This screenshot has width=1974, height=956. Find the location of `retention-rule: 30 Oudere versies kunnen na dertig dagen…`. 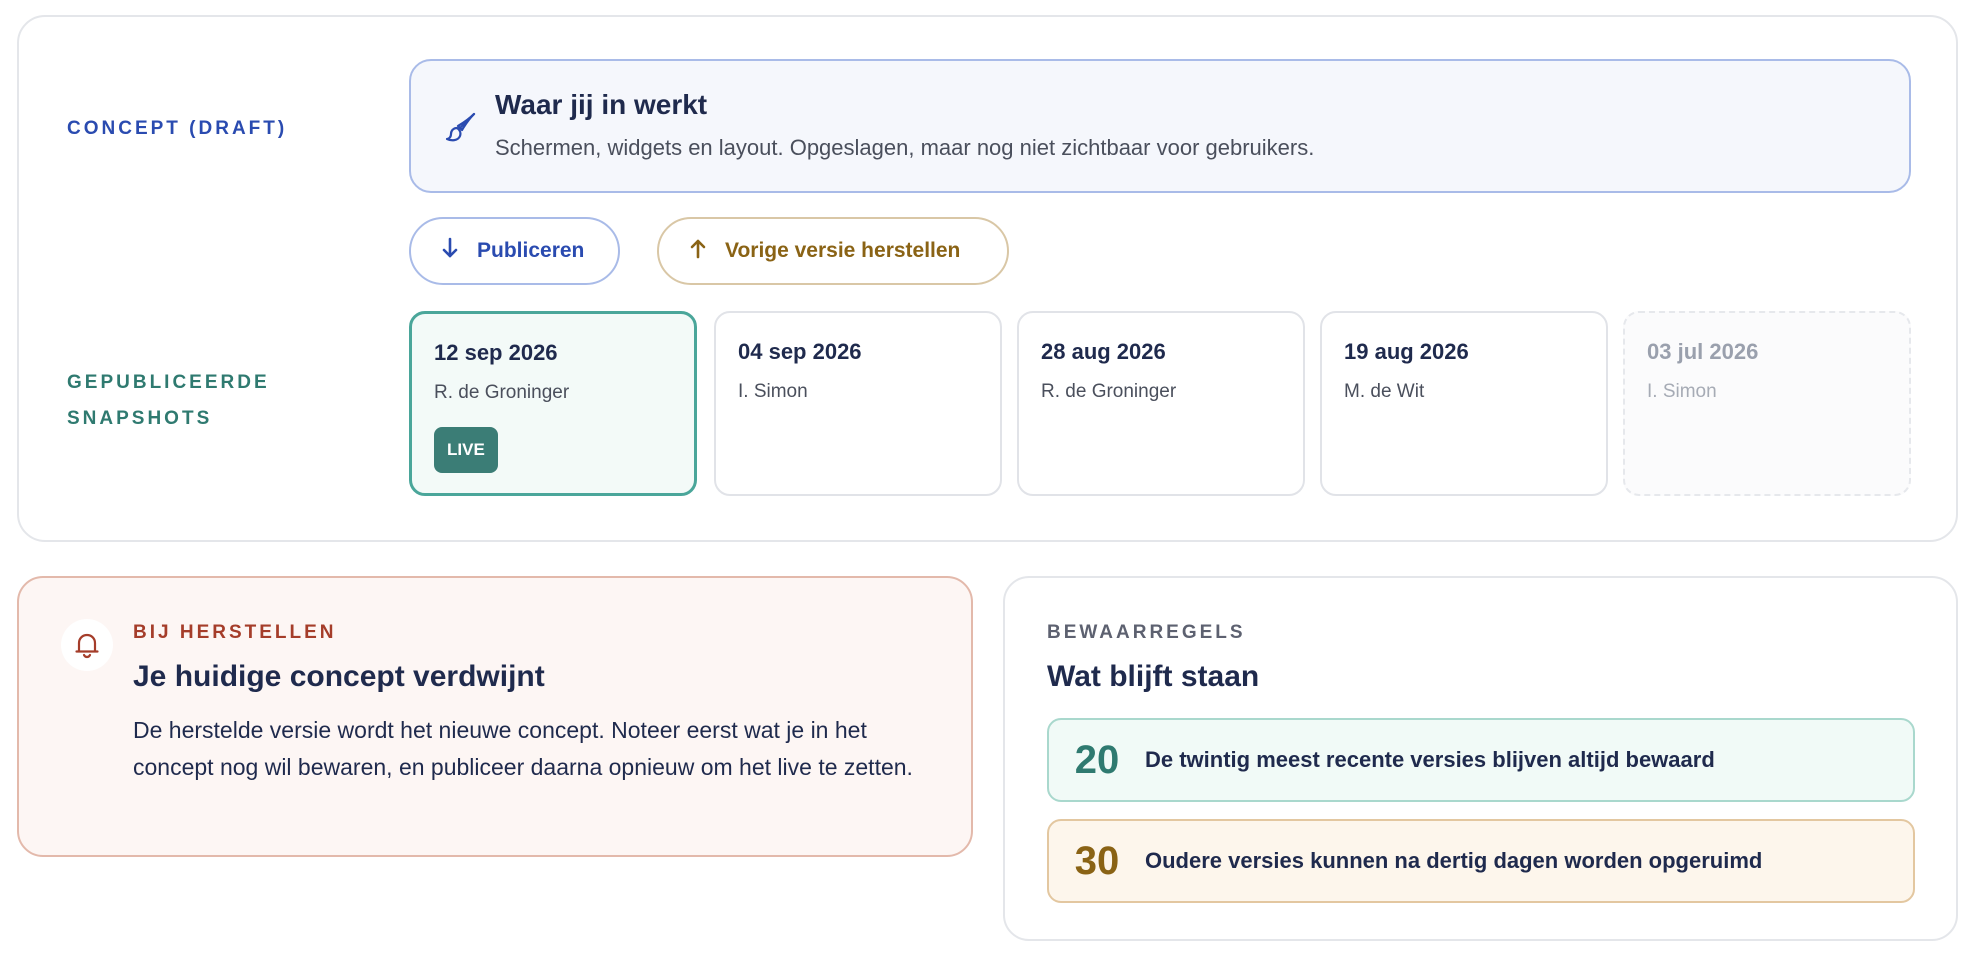

retention-rule: 30 Oudere versies kunnen na dertig dagen… is located at coordinates (1481, 861).